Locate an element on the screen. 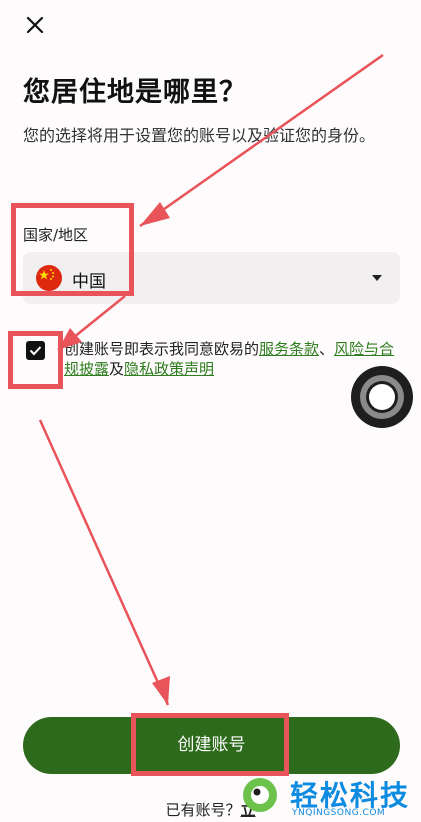  login-prompt: 已有账号？ is located at coordinates (203, 810).